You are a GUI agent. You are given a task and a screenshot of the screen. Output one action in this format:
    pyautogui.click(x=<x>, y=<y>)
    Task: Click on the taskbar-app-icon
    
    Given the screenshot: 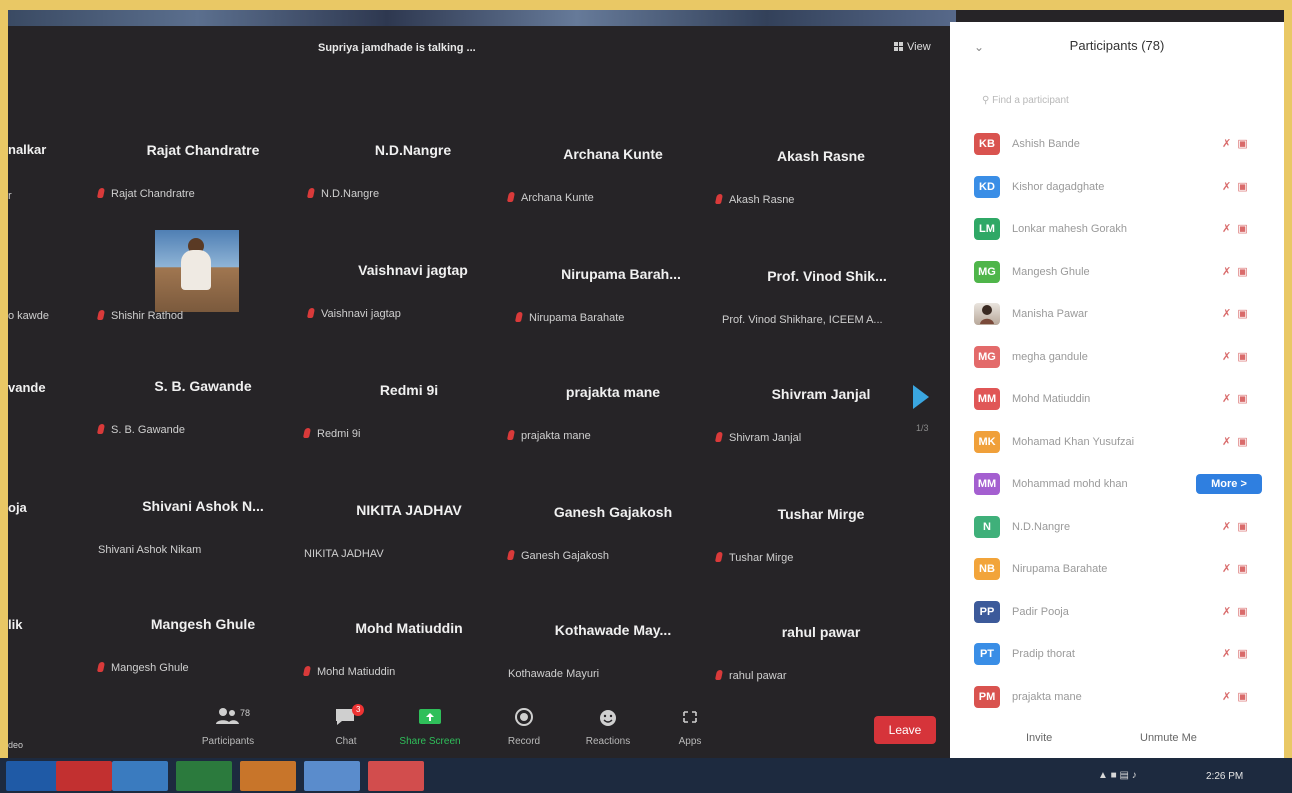 What is the action you would take?
    pyautogui.click(x=34, y=776)
    